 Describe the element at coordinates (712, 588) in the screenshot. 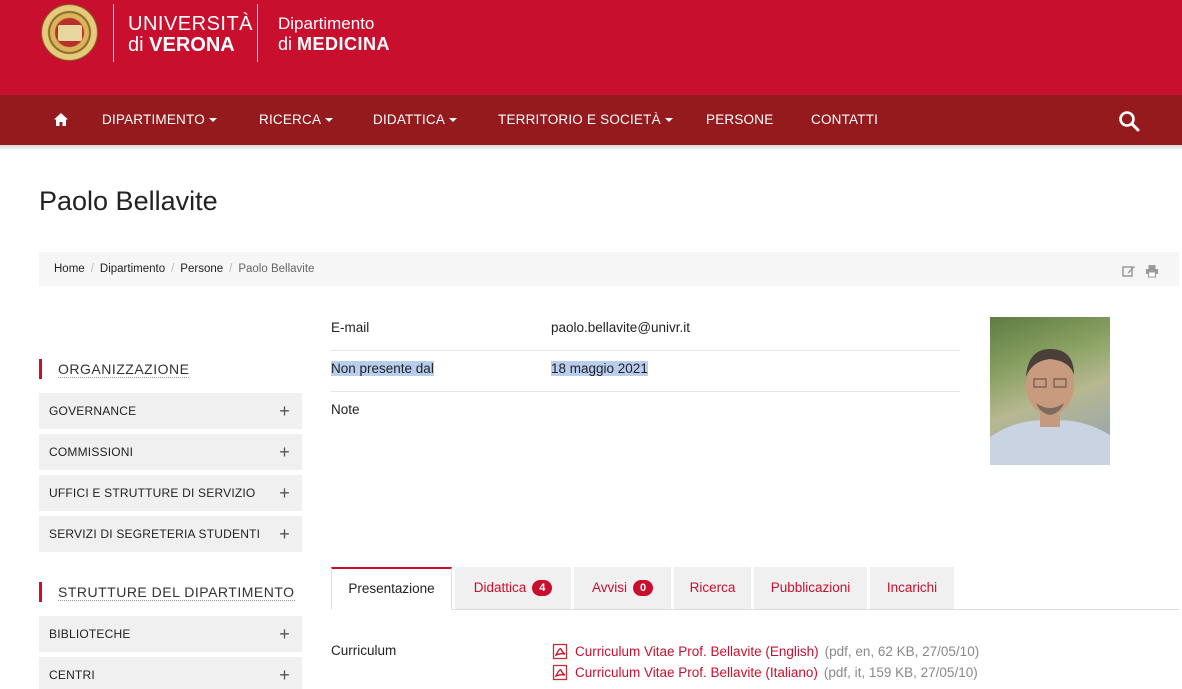

I see `tab-ricerca: Ricerca` at that location.